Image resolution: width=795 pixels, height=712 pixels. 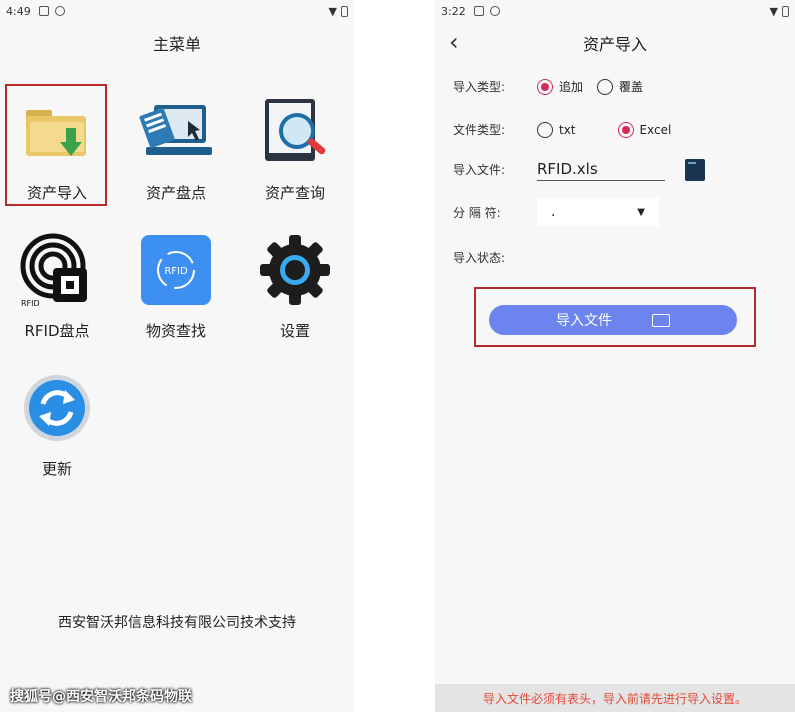 I want to click on radio-txt-circle, so click(x=545, y=129).